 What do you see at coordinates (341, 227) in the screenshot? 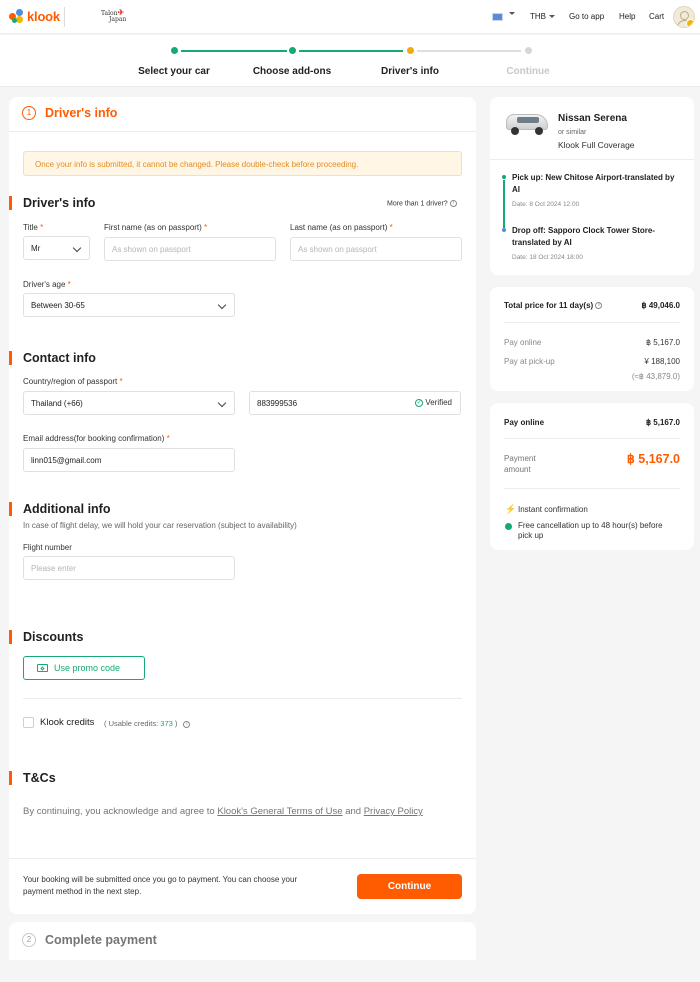
I see `last-name-label: Last name (as on passport) *` at bounding box center [341, 227].